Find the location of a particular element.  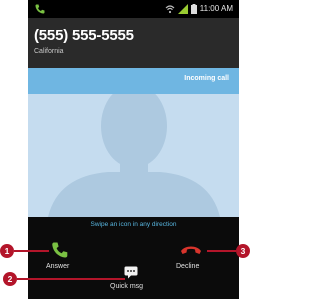

call-active-icon is located at coordinates (40, 9).